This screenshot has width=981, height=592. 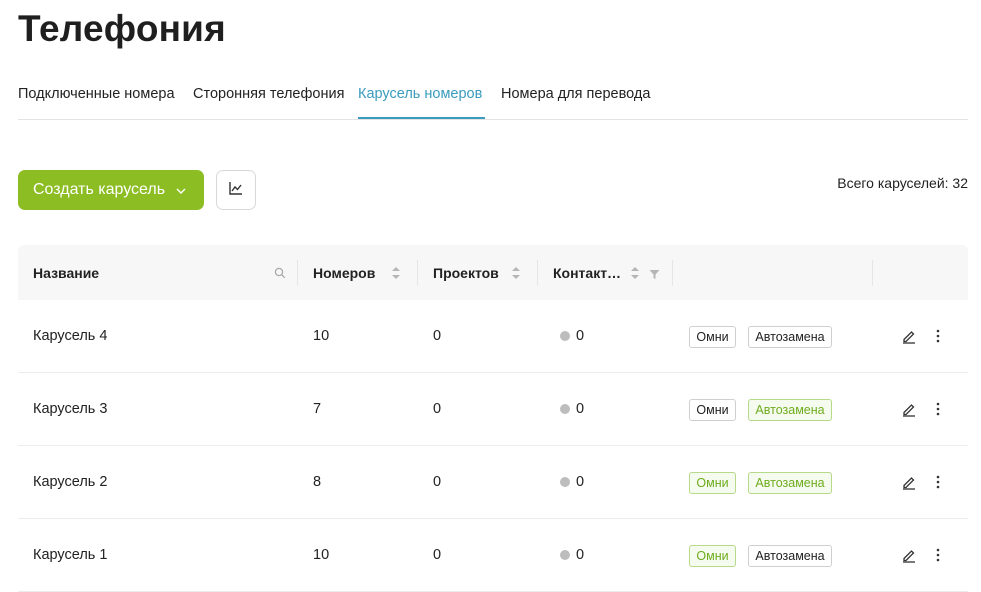 I want to click on column-header-projects: Проектов, so click(x=466, y=272).